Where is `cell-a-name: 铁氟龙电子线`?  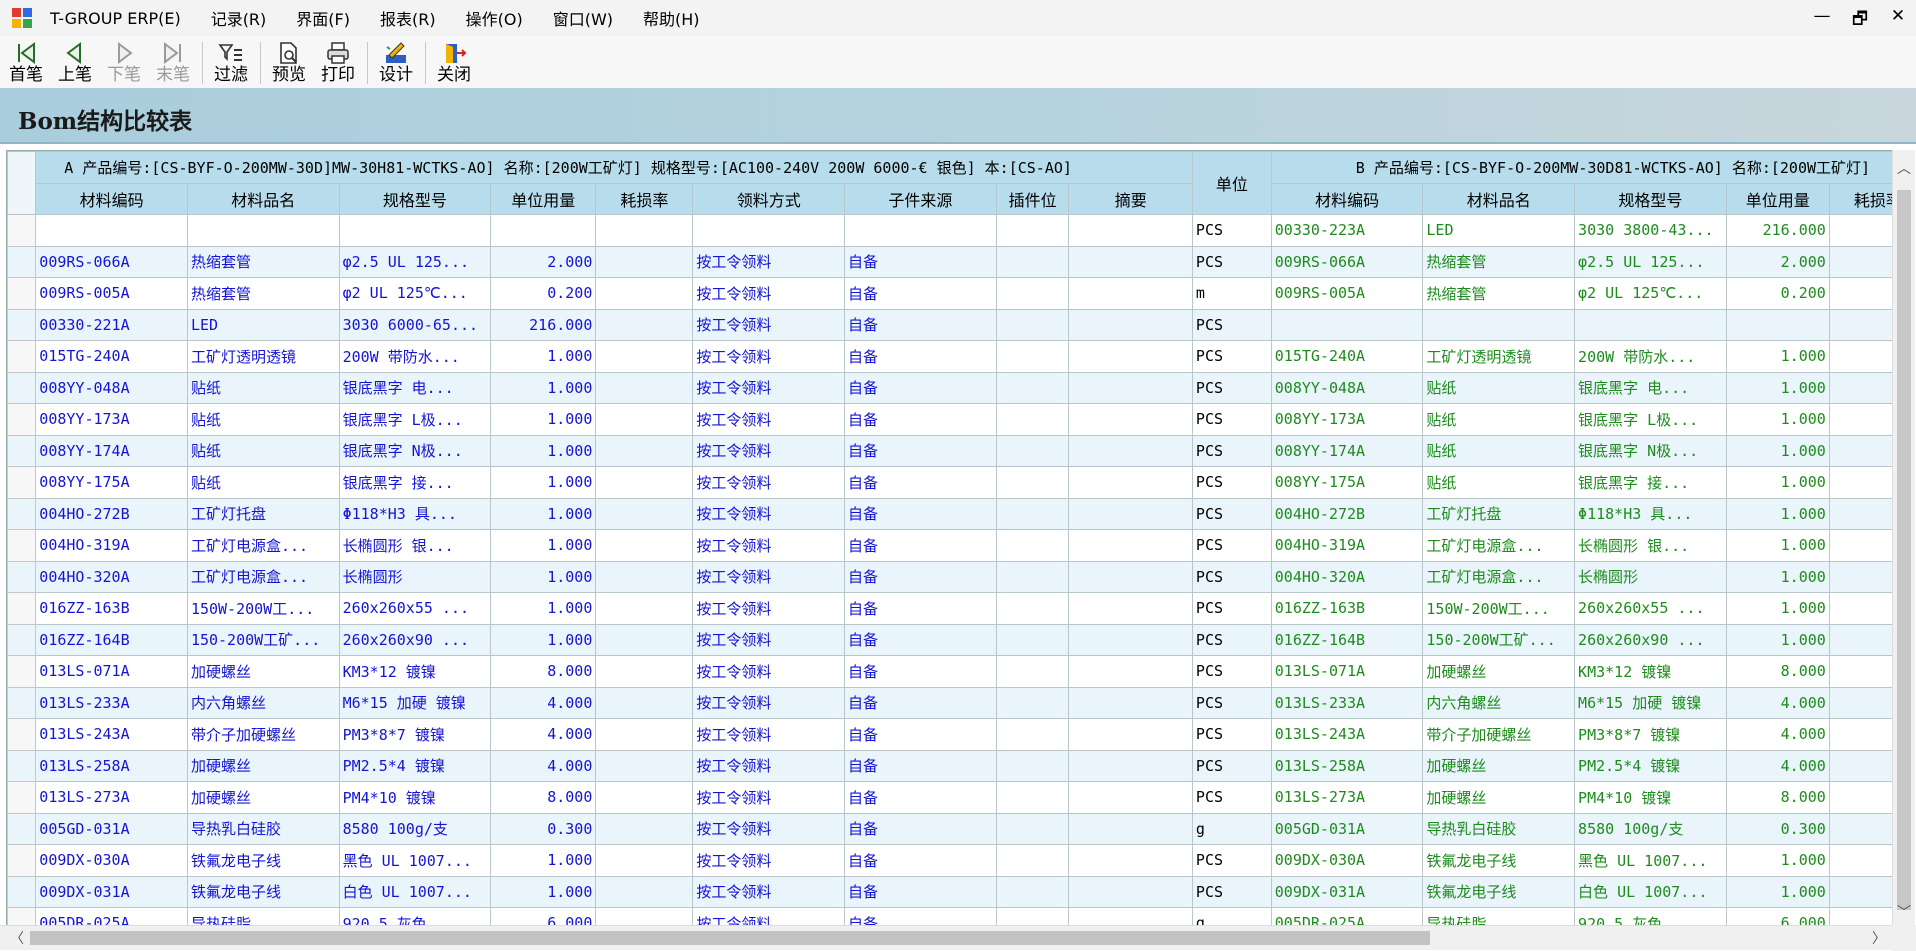
cell-a-name: 铁氟龙电子线 is located at coordinates (263, 891).